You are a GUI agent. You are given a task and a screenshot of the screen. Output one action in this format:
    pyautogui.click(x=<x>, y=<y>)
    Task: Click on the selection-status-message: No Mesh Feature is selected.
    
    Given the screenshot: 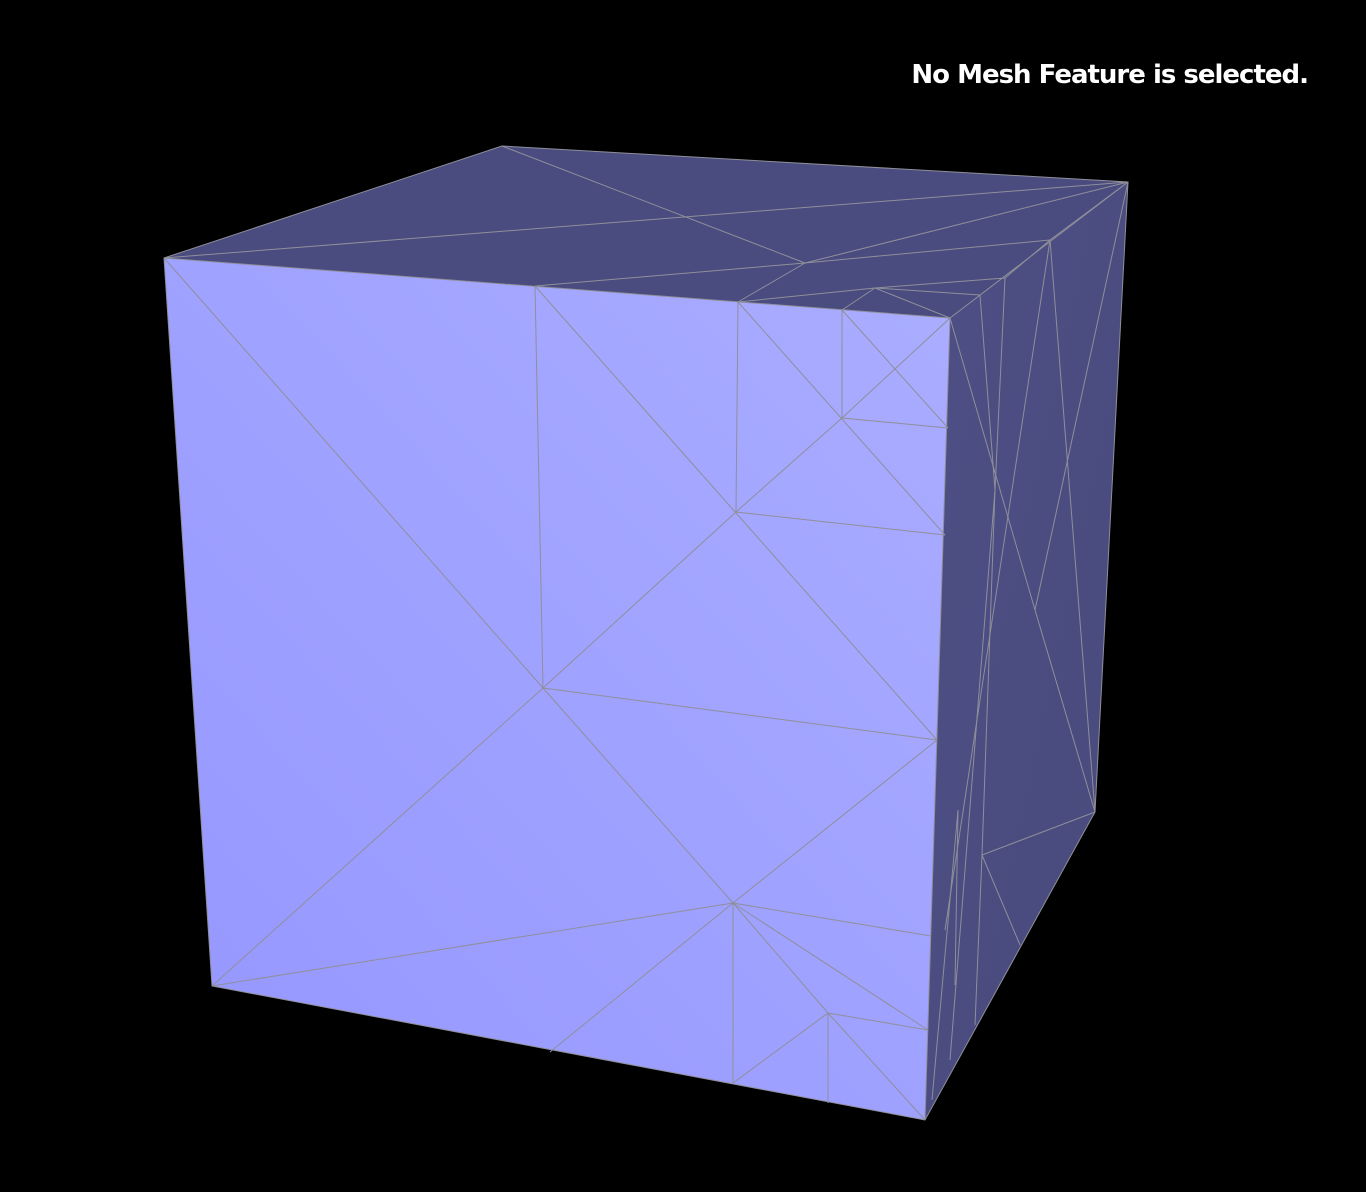 What is the action you would take?
    pyautogui.click(x=1110, y=75)
    